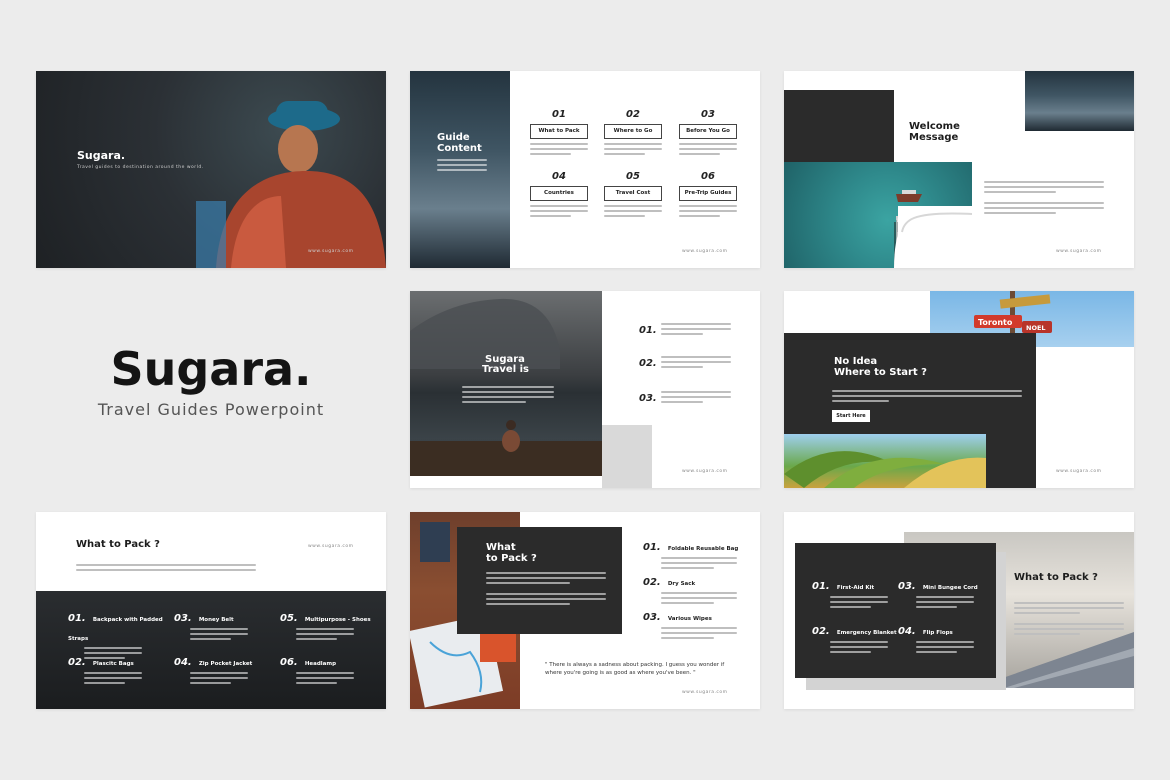 The image size is (1170, 780). I want to click on pack2-title-line2: to Pack ?, so click(511, 558).